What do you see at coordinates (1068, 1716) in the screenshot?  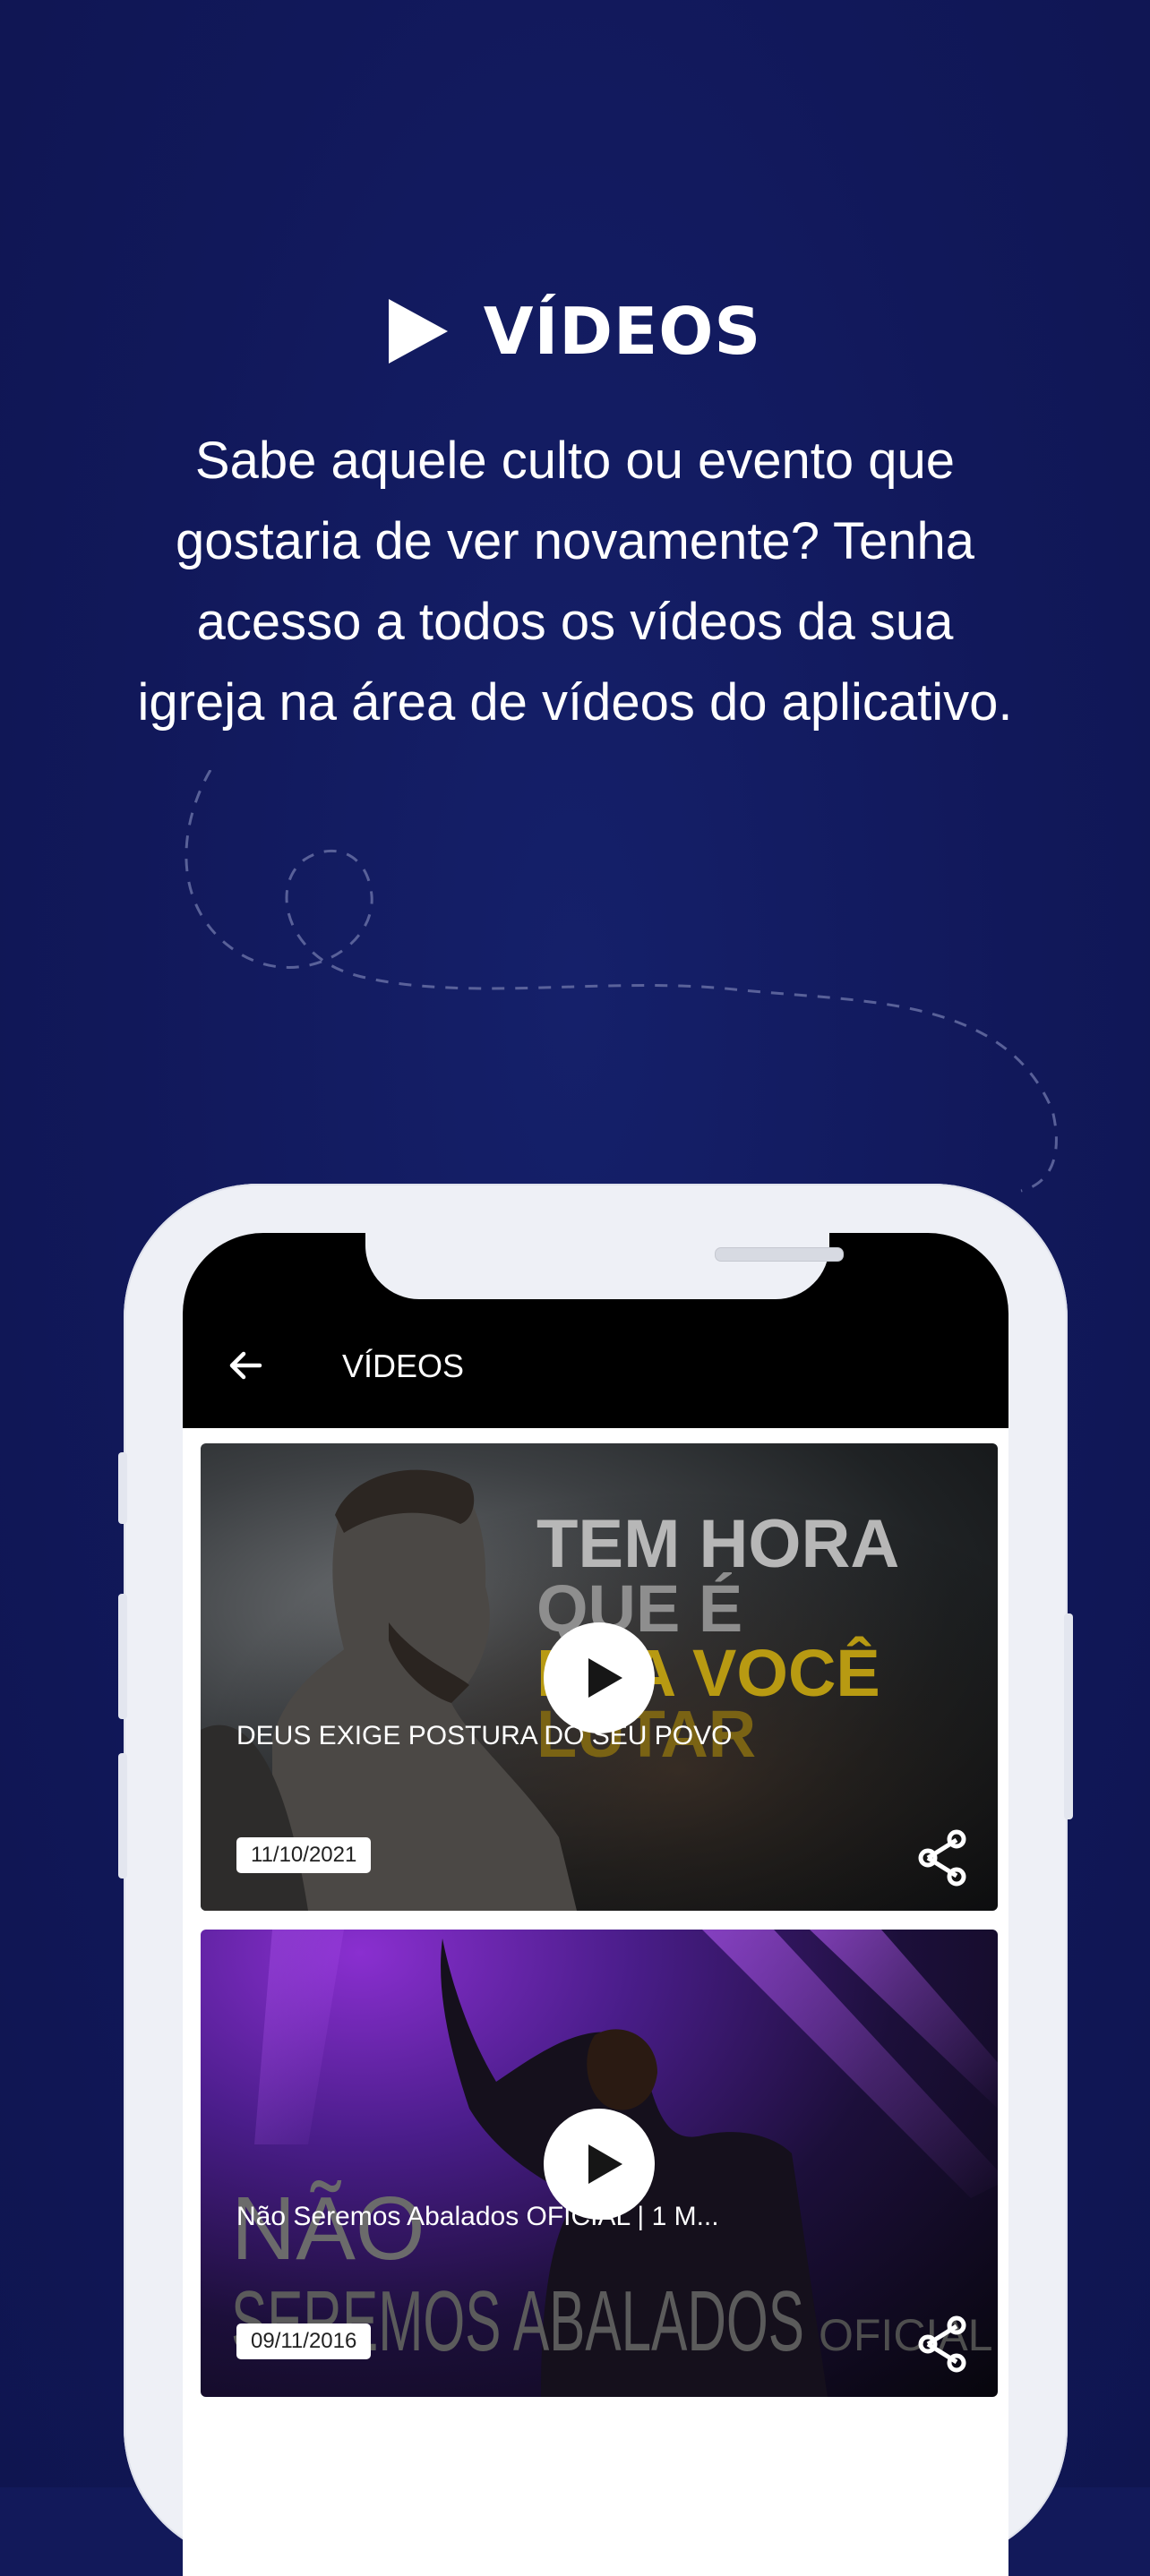 I see `phone-power-button` at bounding box center [1068, 1716].